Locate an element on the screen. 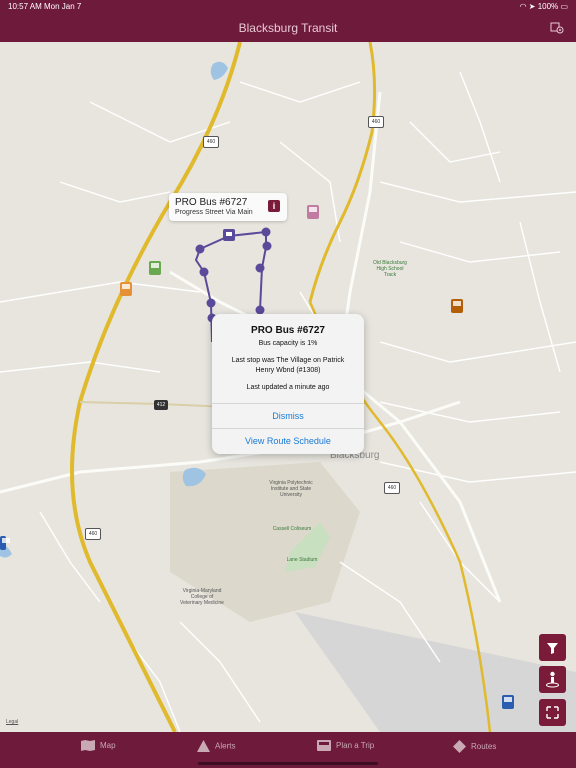  routes-sign-icon is located at coordinates (459, 746).